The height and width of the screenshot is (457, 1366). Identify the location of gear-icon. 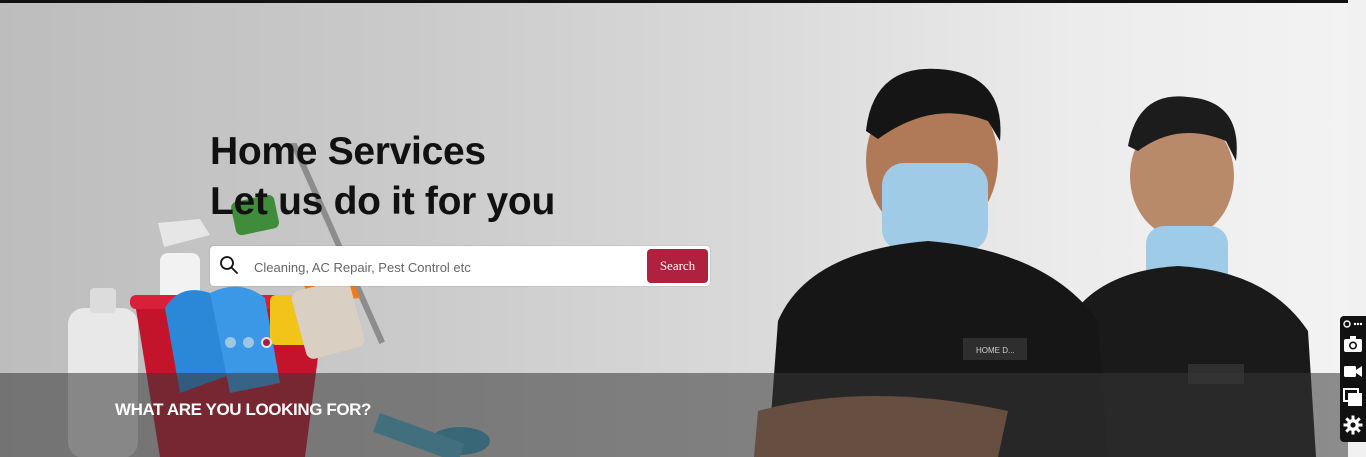
(1353, 425).